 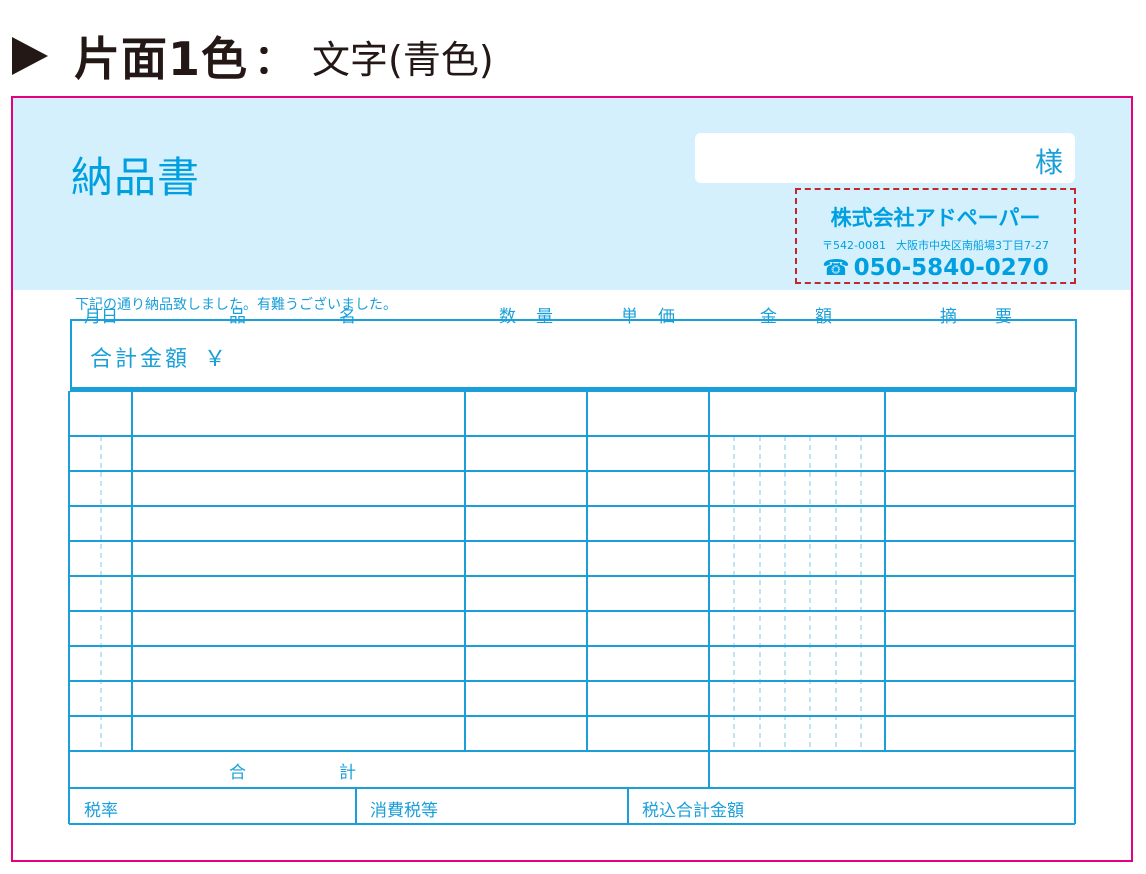 I want to click on sum-label-a: 合, so click(x=237, y=773).